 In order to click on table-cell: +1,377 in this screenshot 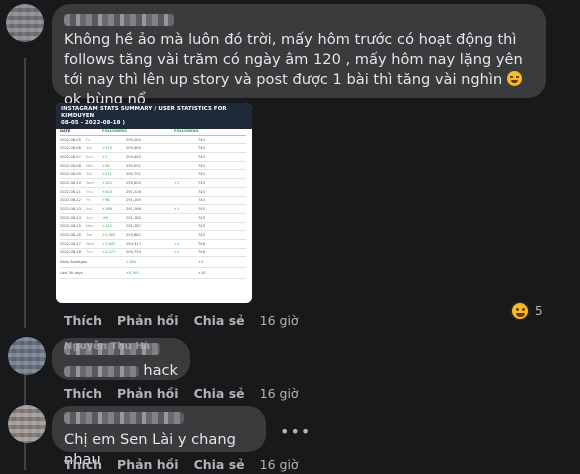, I will do `click(109, 252)`.